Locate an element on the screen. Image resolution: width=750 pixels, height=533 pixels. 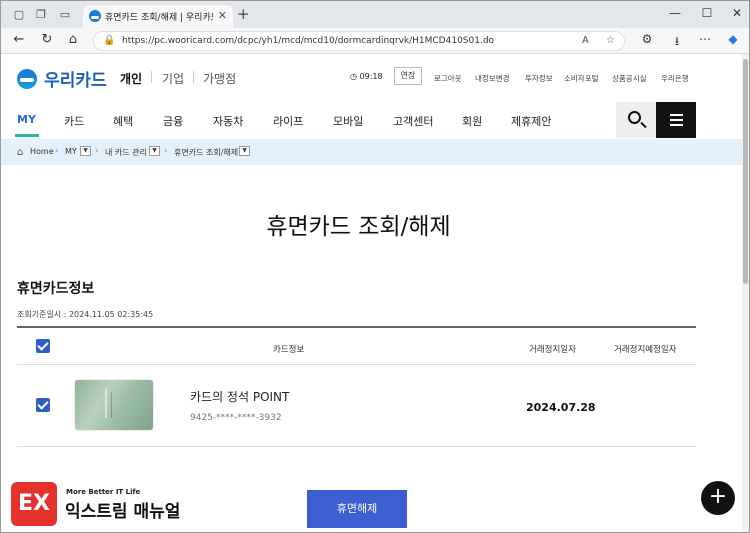
col-header-stop-date: 거래정지일자 is located at coordinates (552, 350).